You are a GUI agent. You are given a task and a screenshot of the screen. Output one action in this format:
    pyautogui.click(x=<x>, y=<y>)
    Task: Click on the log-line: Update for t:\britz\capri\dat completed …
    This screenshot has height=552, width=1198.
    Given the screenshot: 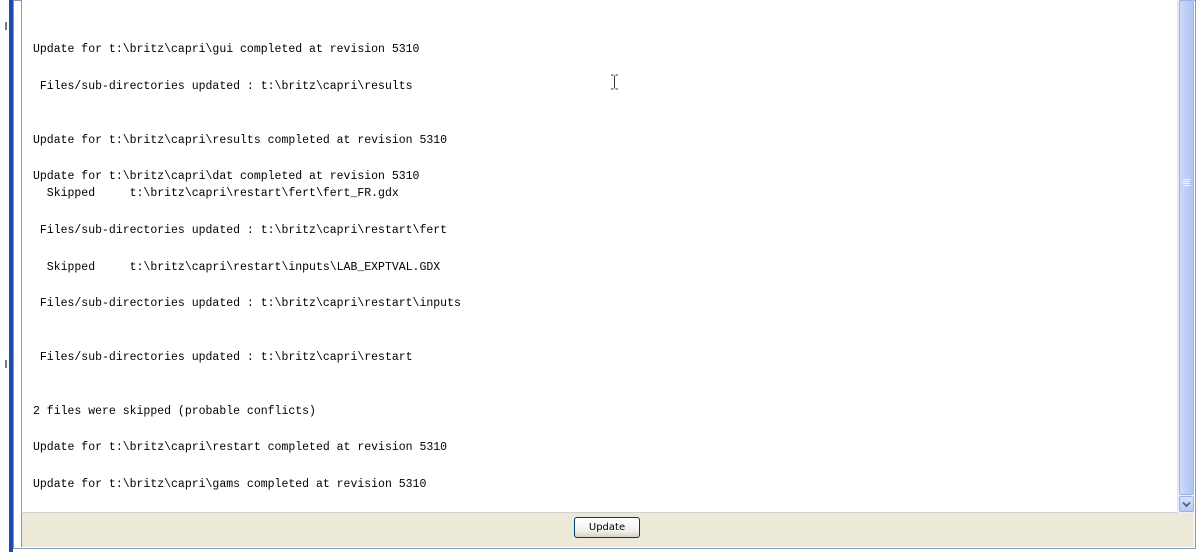 What is the action you would take?
    pyautogui.click(x=226, y=176)
    